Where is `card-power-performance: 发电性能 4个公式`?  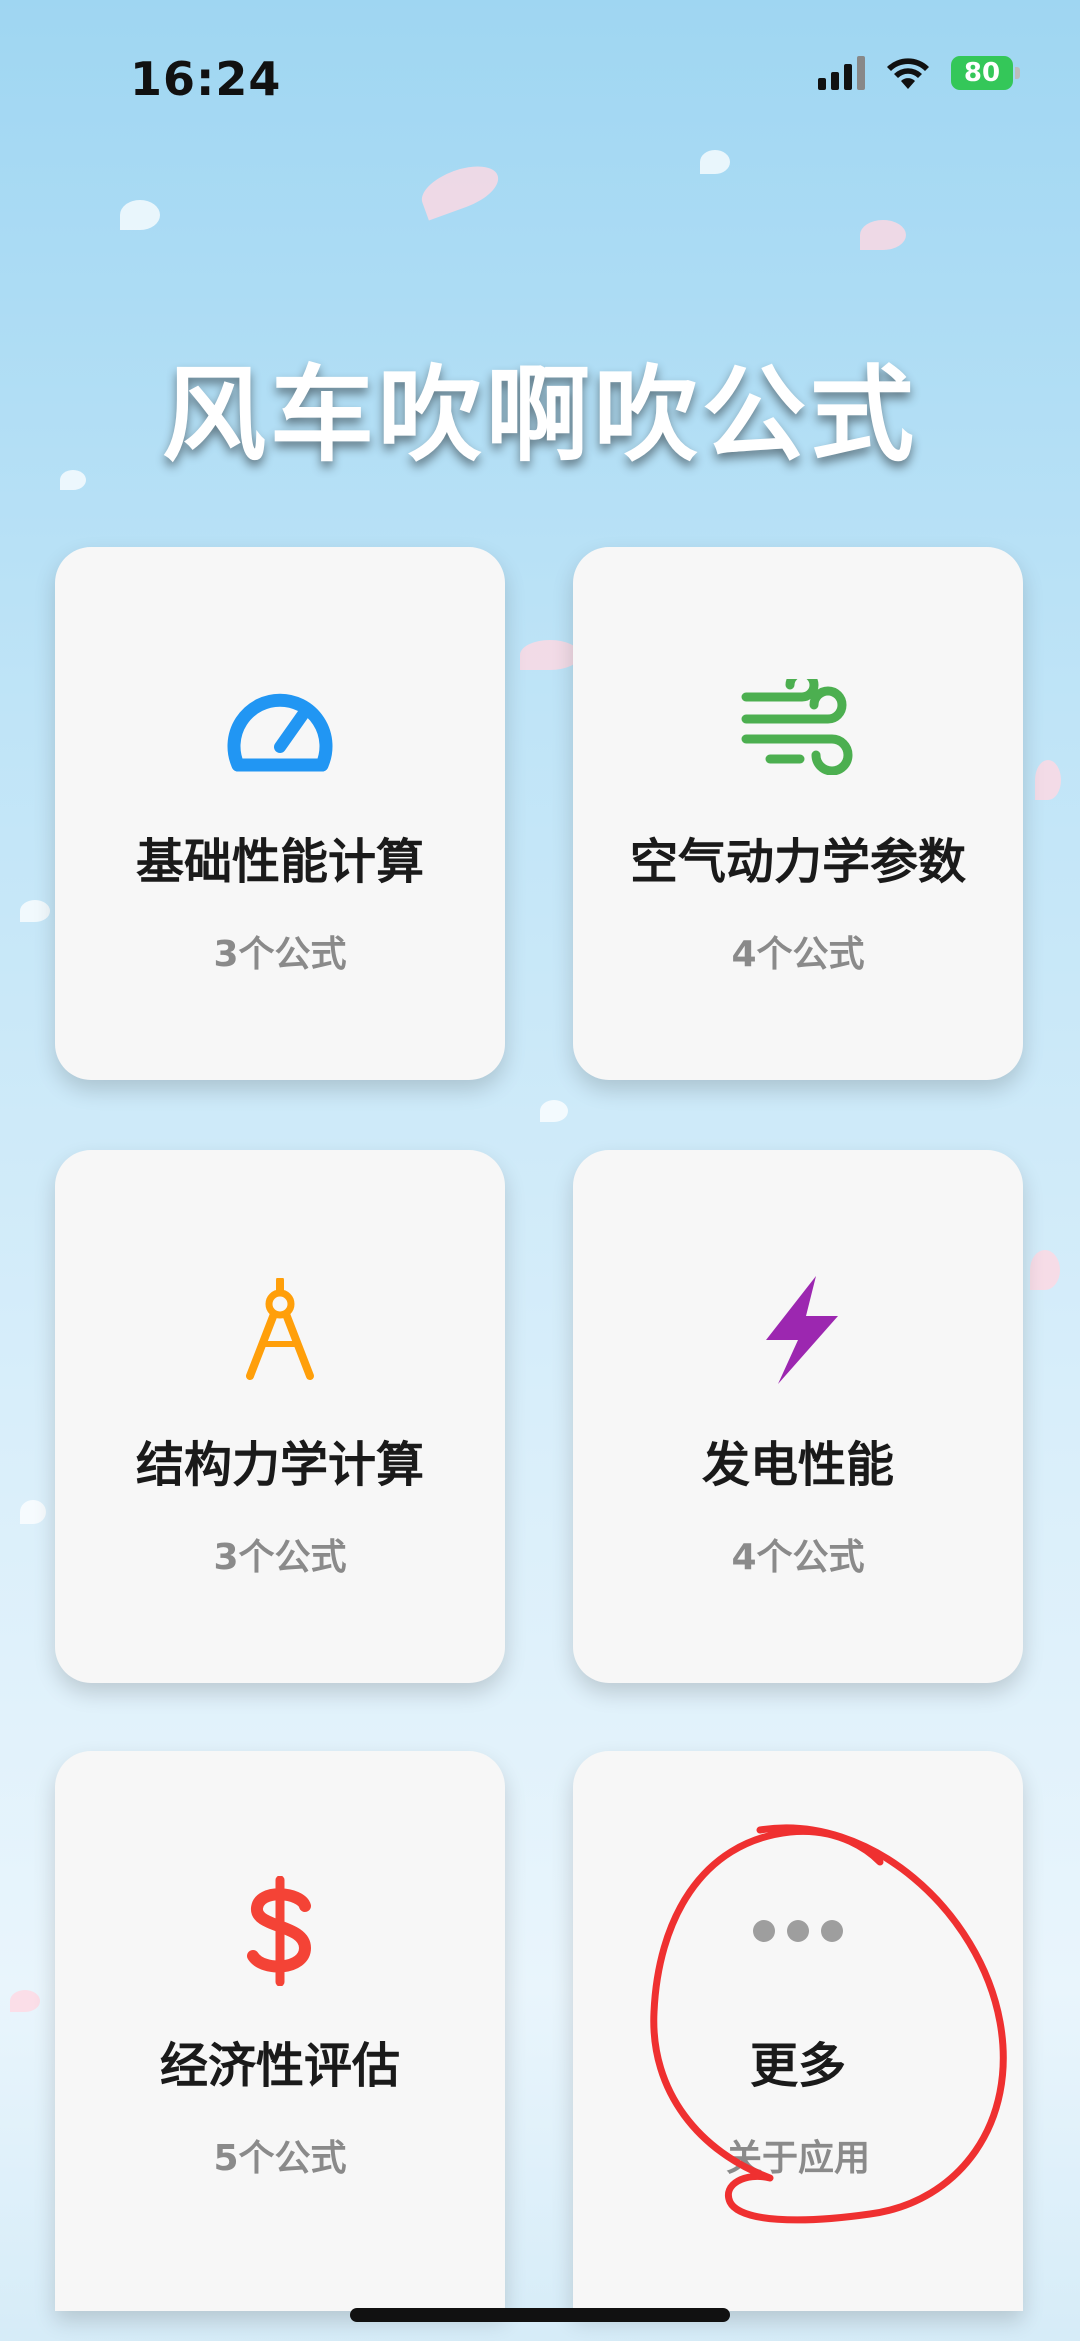
card-power-performance: 发电性能 4个公式 is located at coordinates (798, 1416).